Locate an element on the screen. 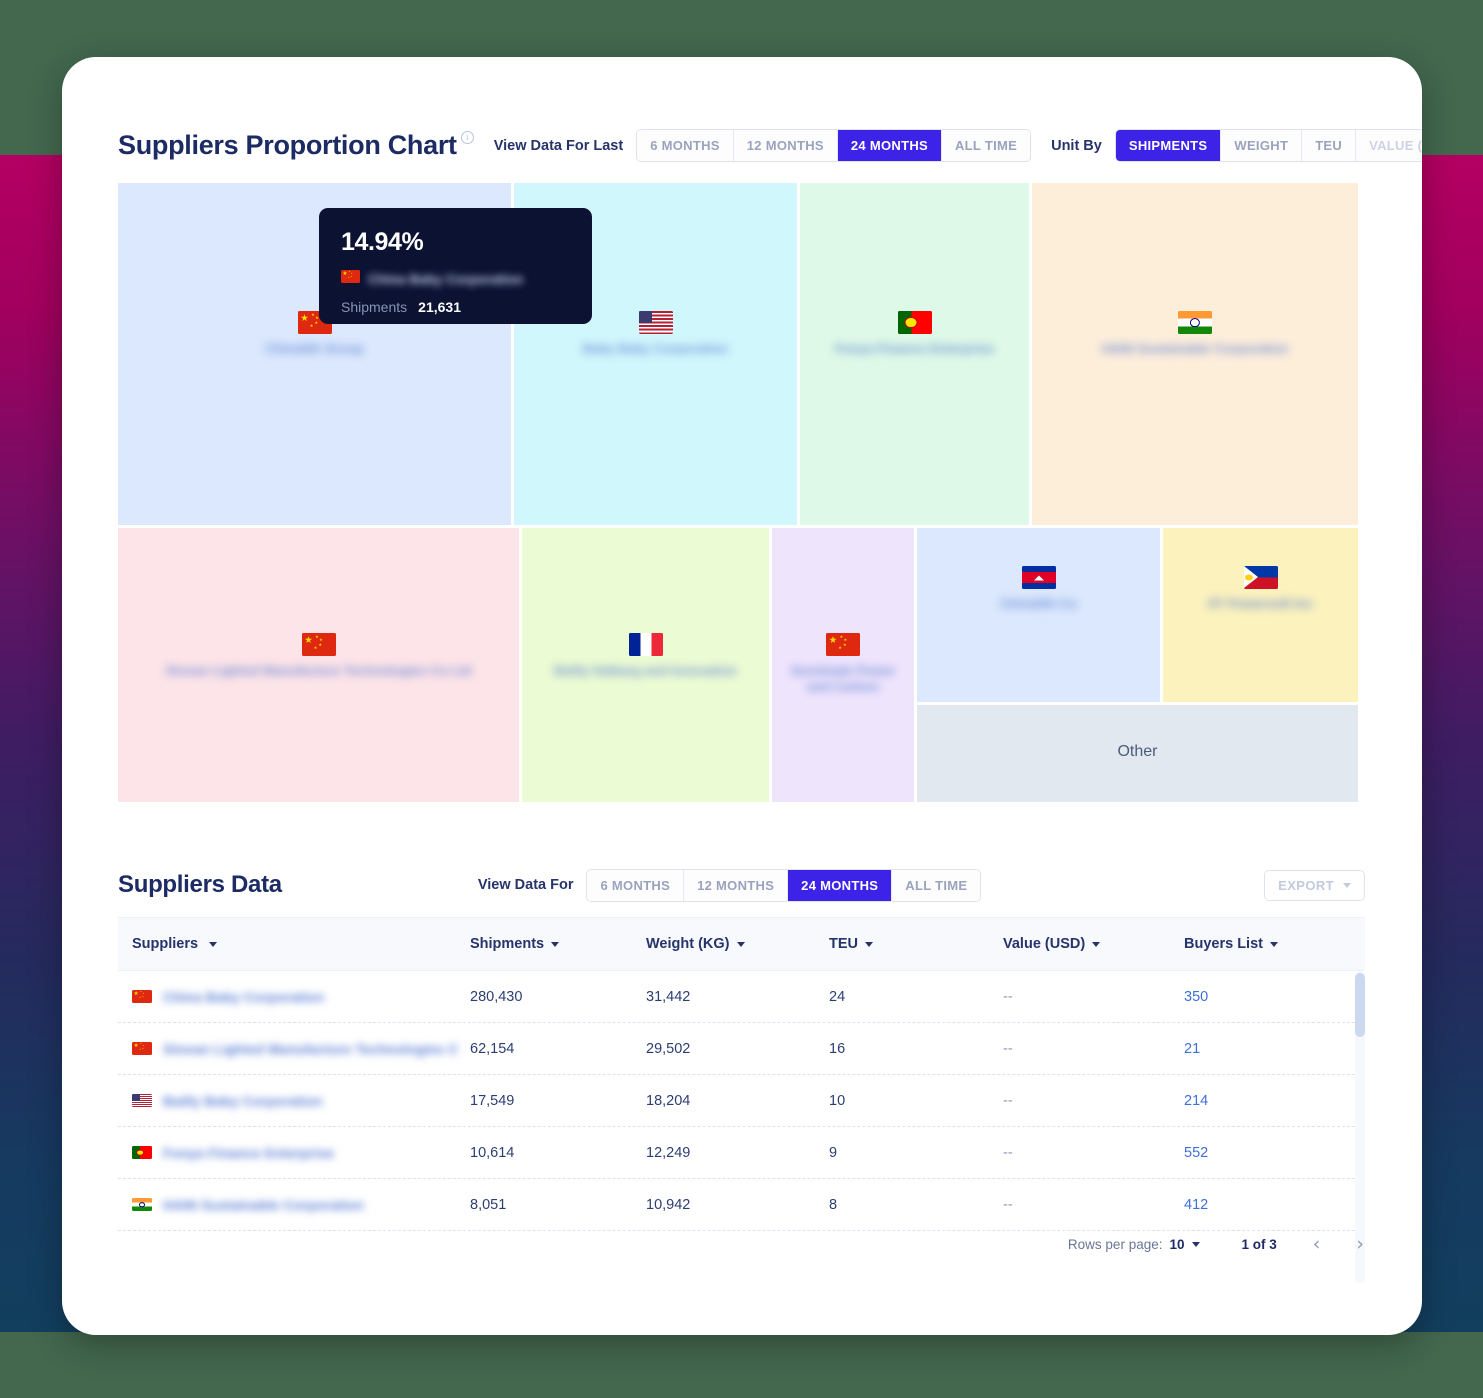 This screenshot has height=1398, width=1483. cell-supplier: Fonya Finance Enterprise is located at coordinates (294, 1153).